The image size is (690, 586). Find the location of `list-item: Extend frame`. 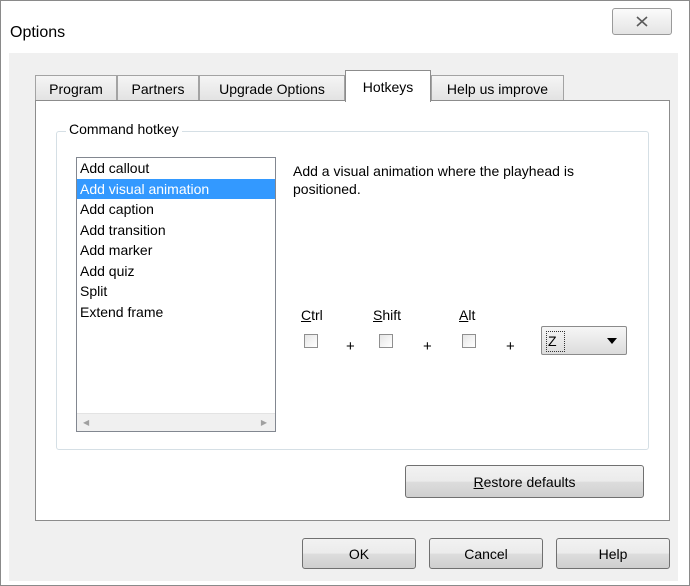

list-item: Extend frame is located at coordinates (176, 312).